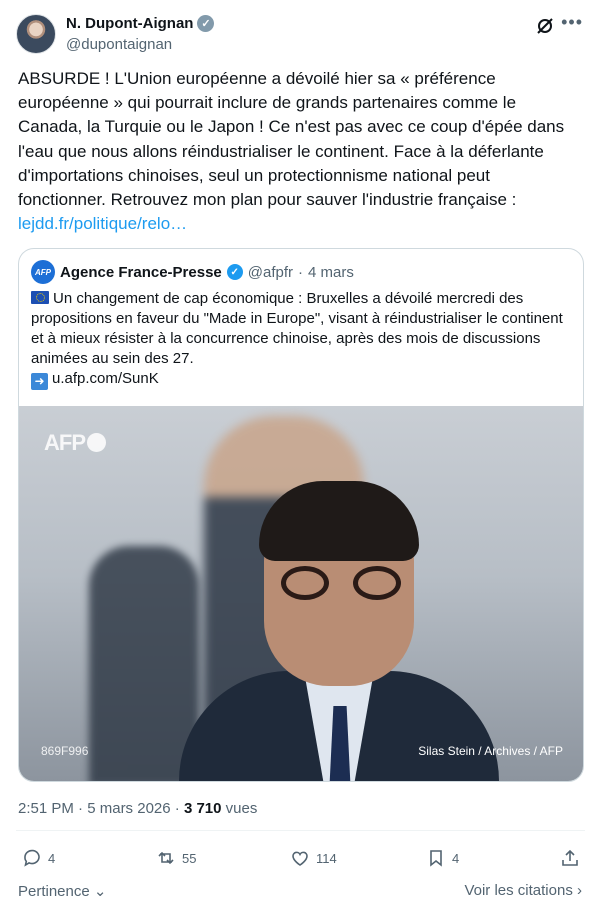  Describe the element at coordinates (300, 892) in the screenshot. I see `tweet-footer: Pertinence ⌄ Voir les citations ›` at that location.